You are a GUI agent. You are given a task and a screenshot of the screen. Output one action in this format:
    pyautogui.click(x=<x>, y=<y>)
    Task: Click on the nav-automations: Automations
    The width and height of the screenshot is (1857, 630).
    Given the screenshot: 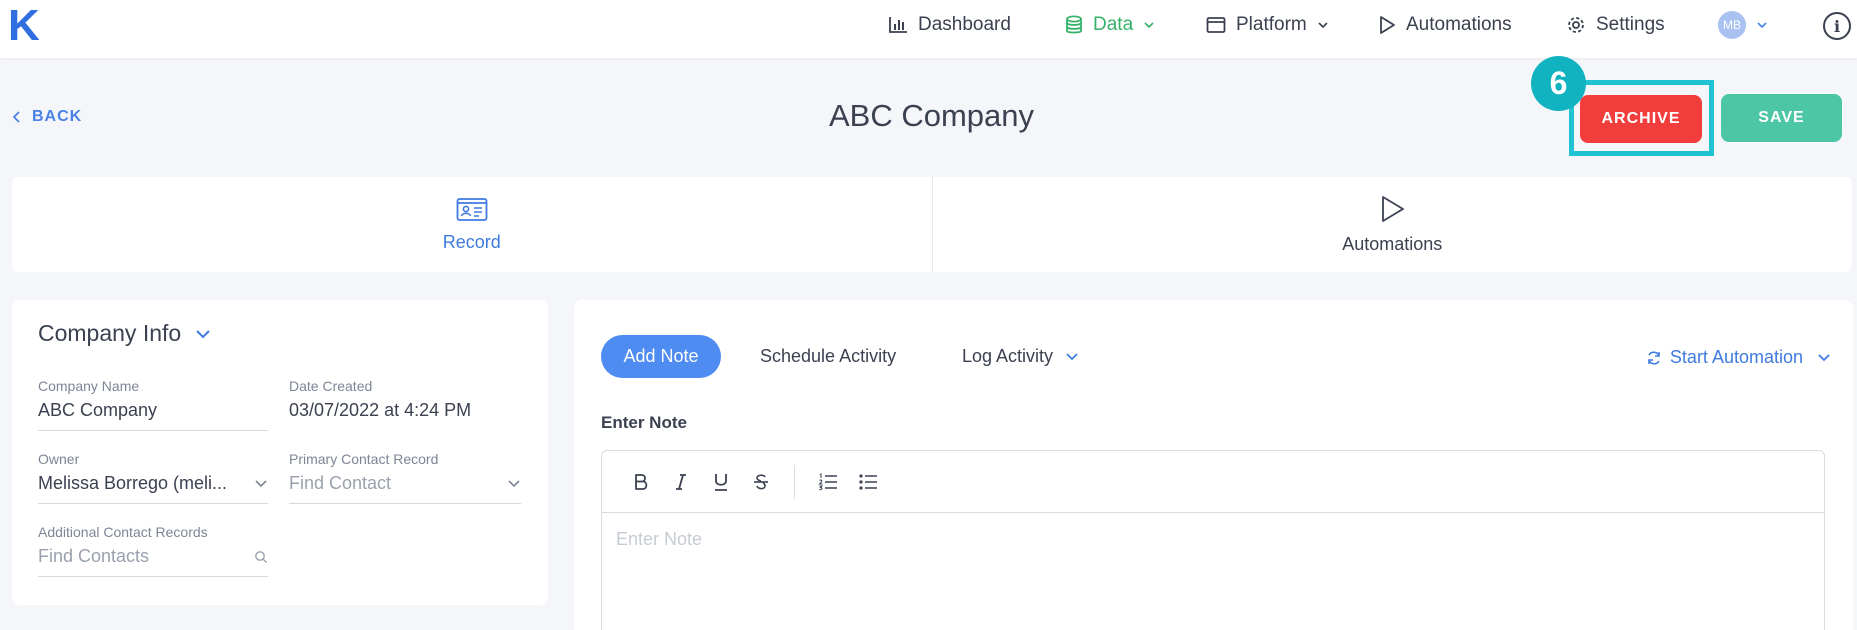 What is the action you would take?
    pyautogui.click(x=1445, y=25)
    